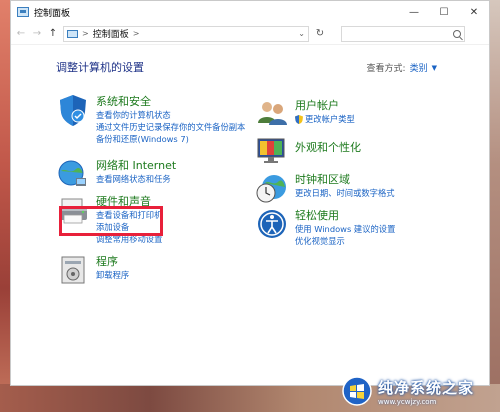 This screenshot has height=412, width=500. What do you see at coordinates (403, 33) in the screenshot?
I see `search-input` at bounding box center [403, 33].